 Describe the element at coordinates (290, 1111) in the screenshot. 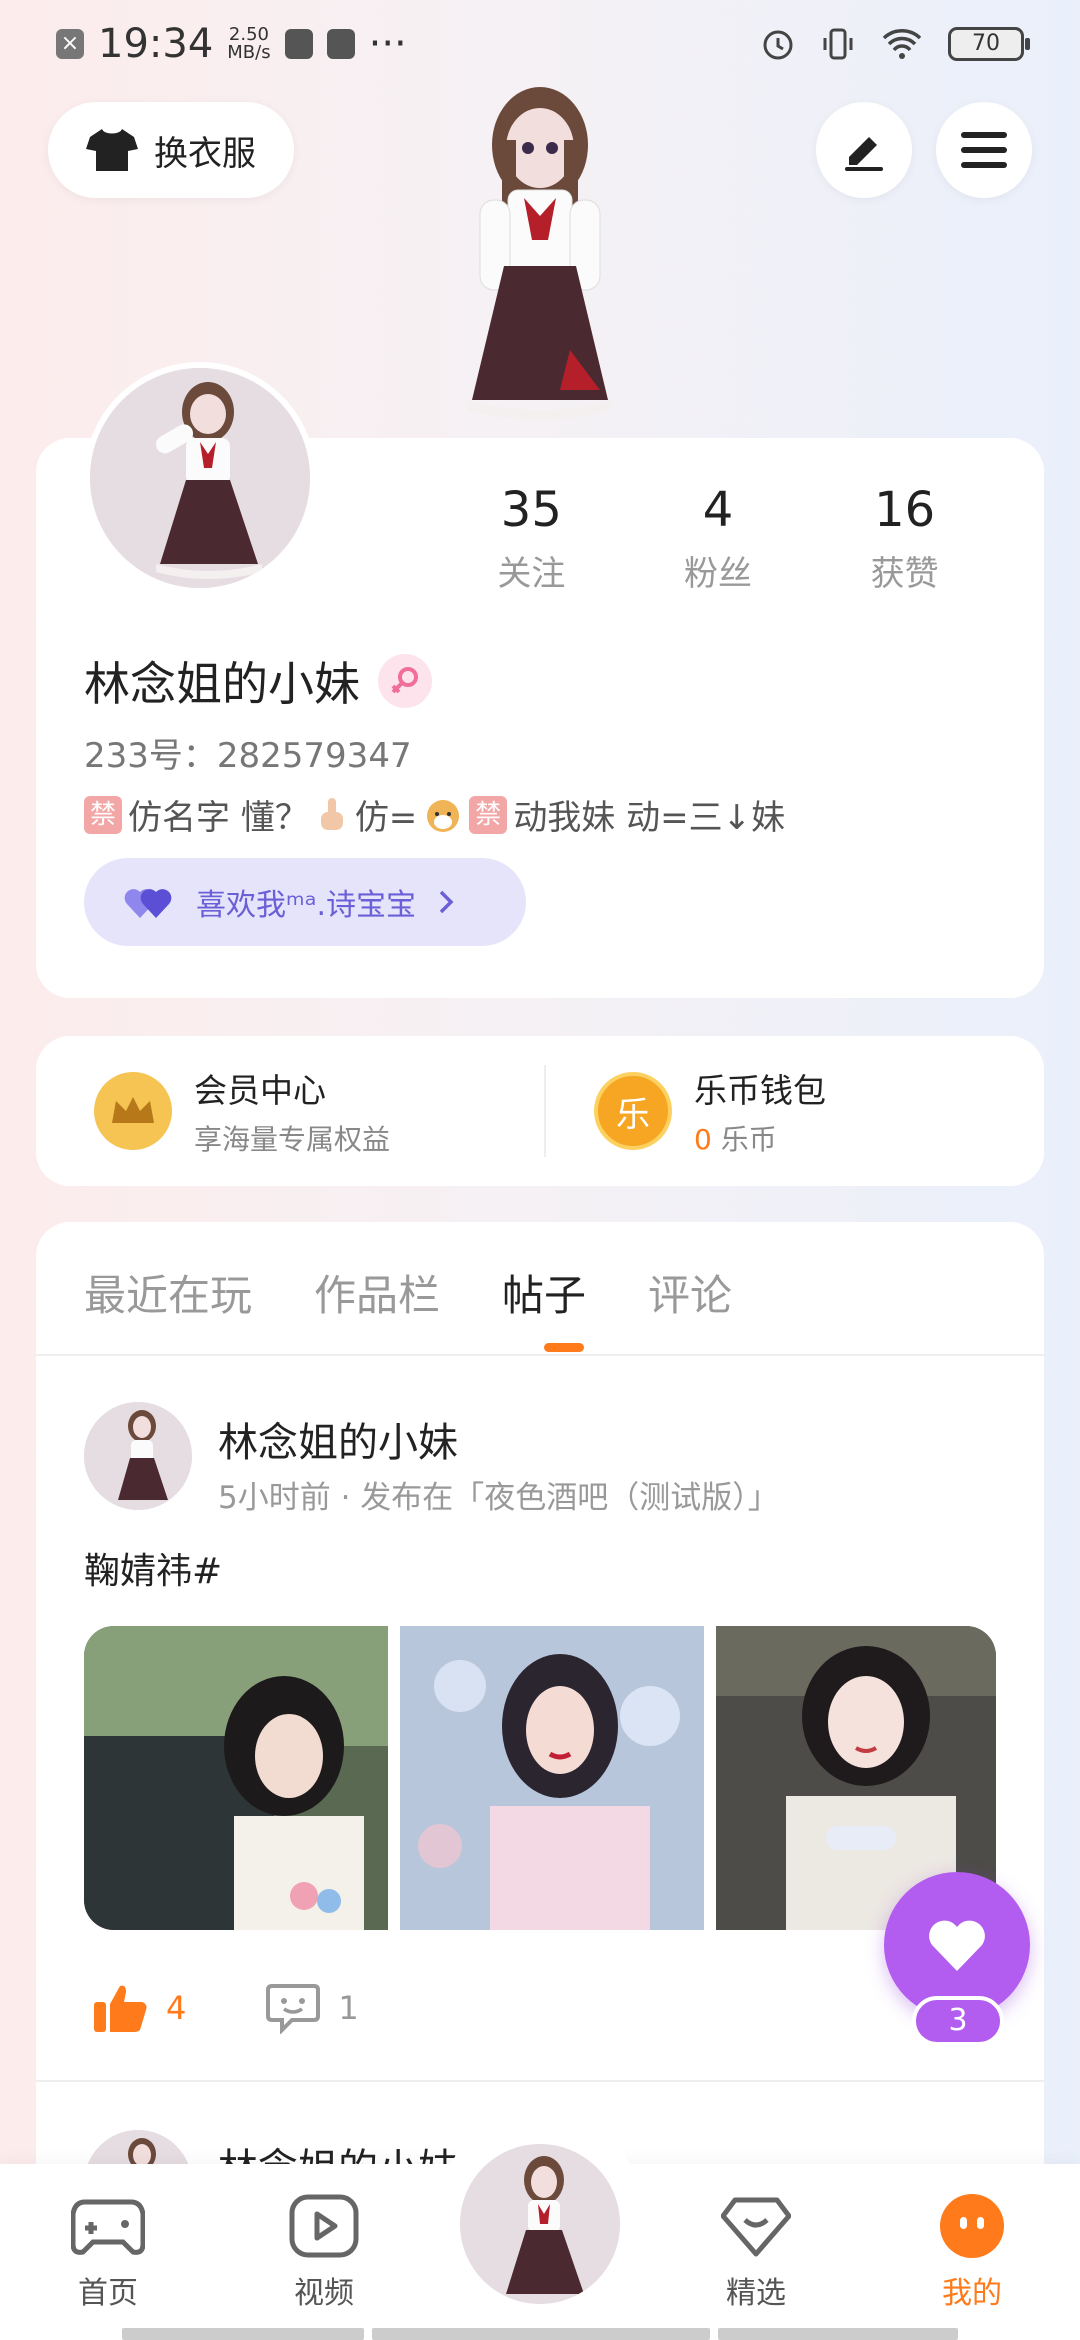

I see `member-center: 会员中心 享海量专属权益` at that location.